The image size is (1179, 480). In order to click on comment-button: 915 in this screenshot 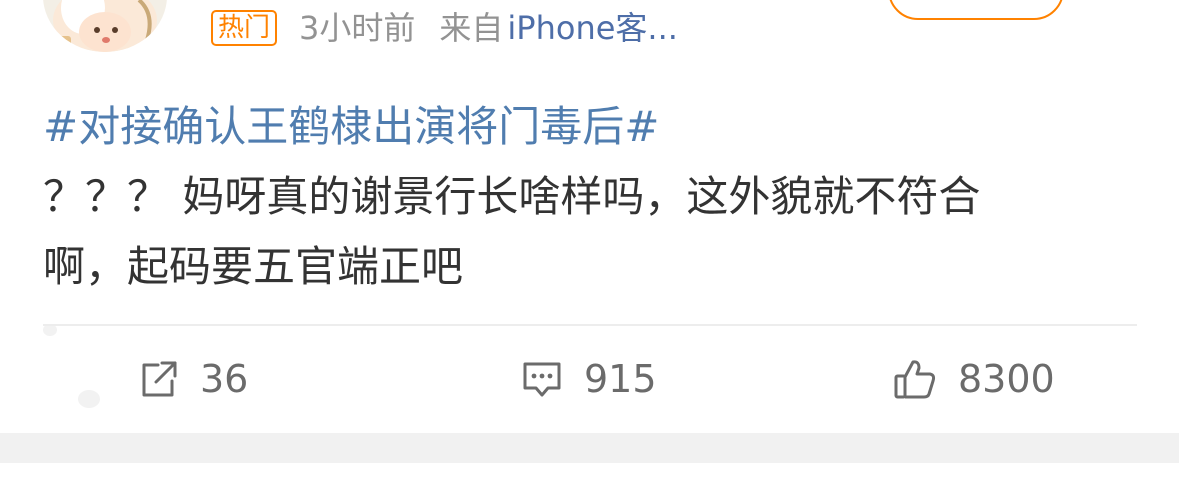, I will do `click(588, 379)`.